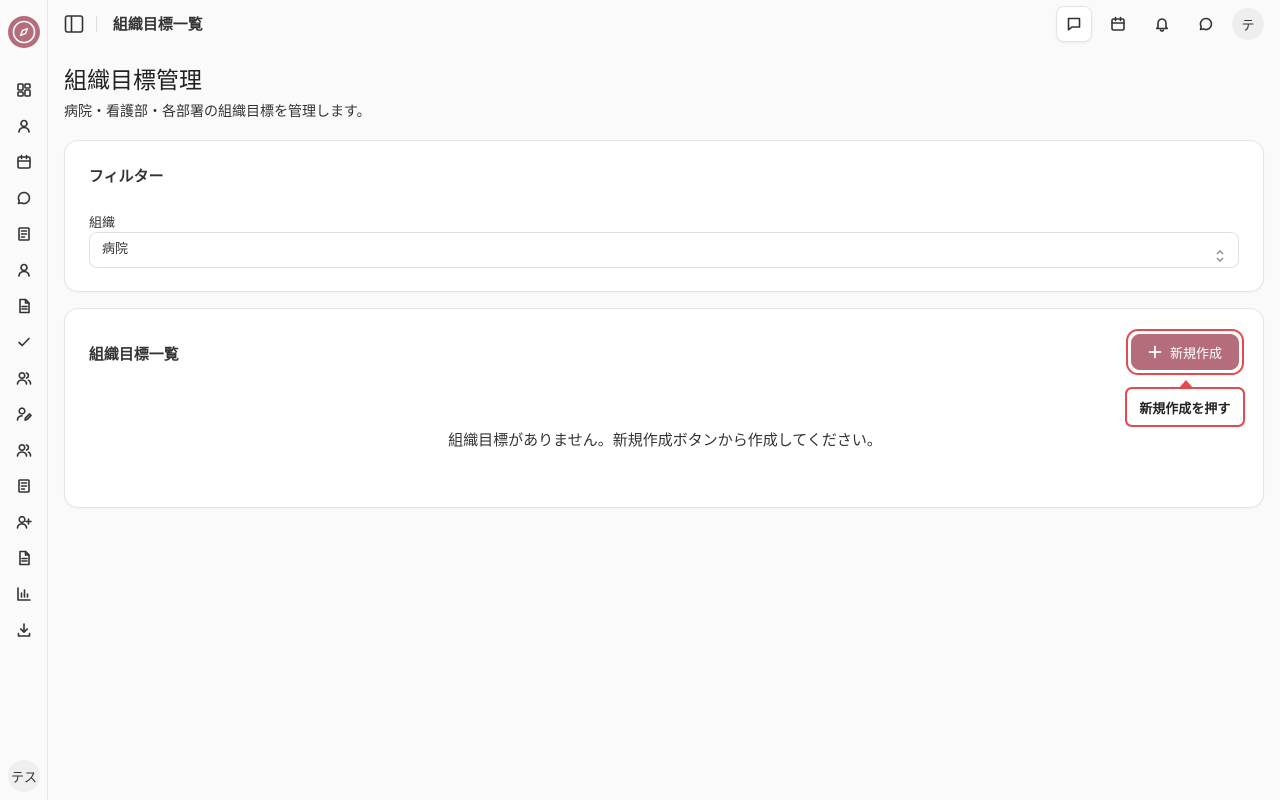 The image size is (1280, 800). What do you see at coordinates (126, 176) in the screenshot?
I see `filter-heading: フィルター` at bounding box center [126, 176].